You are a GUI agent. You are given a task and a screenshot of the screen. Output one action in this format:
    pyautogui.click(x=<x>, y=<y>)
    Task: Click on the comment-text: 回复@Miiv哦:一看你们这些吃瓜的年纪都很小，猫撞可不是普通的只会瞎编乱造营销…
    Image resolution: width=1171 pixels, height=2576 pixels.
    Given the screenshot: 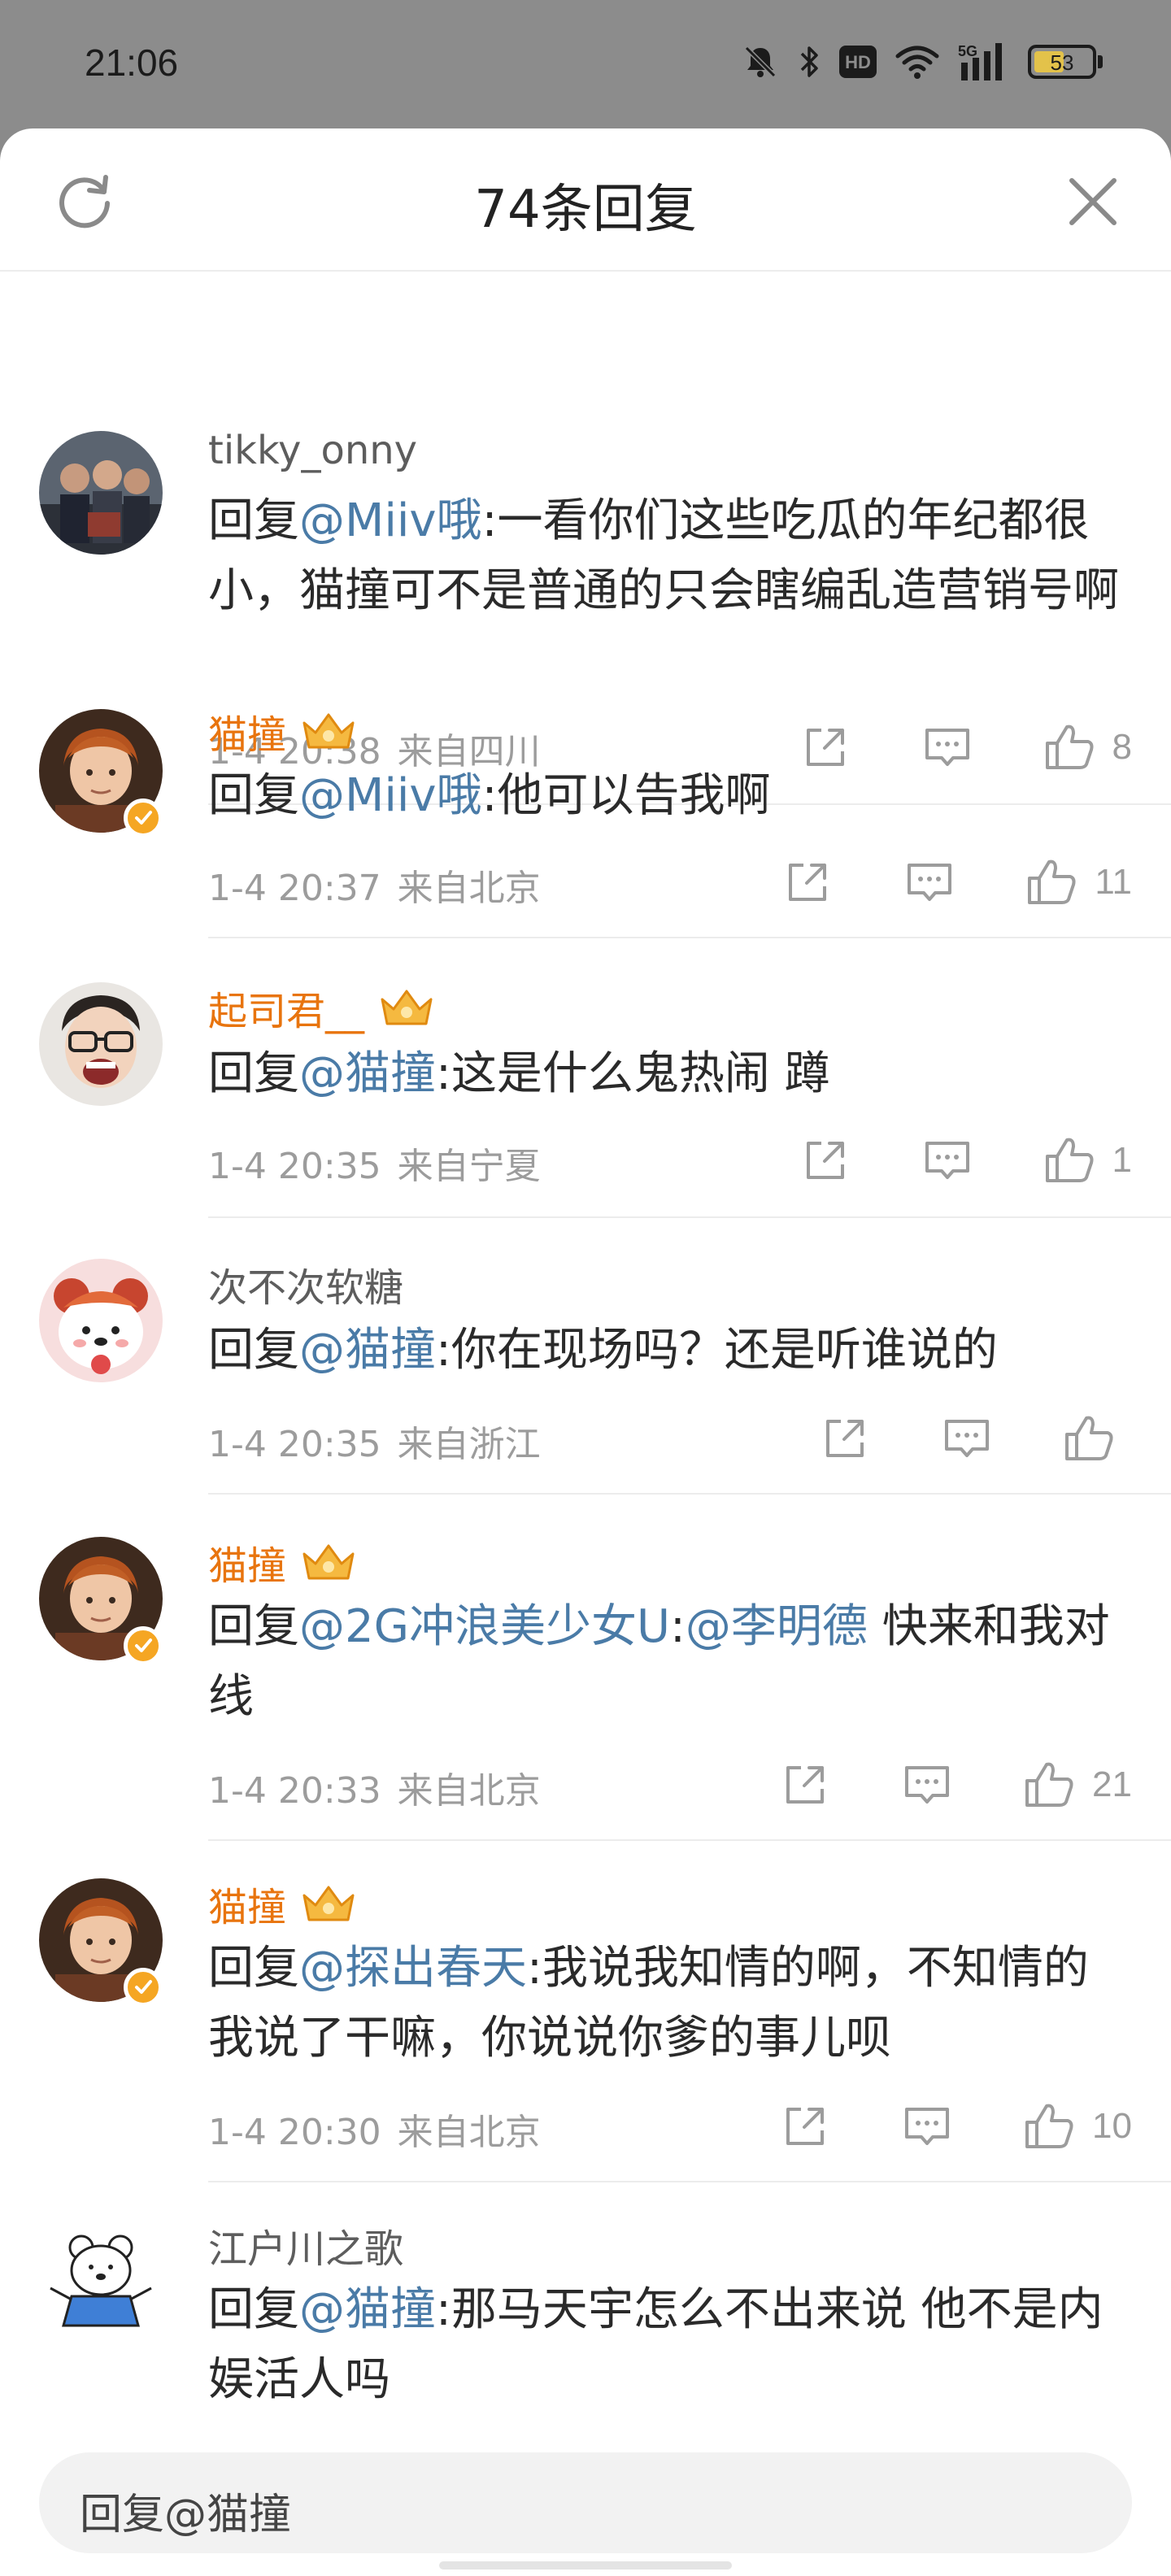 What is the action you would take?
    pyautogui.click(x=664, y=556)
    